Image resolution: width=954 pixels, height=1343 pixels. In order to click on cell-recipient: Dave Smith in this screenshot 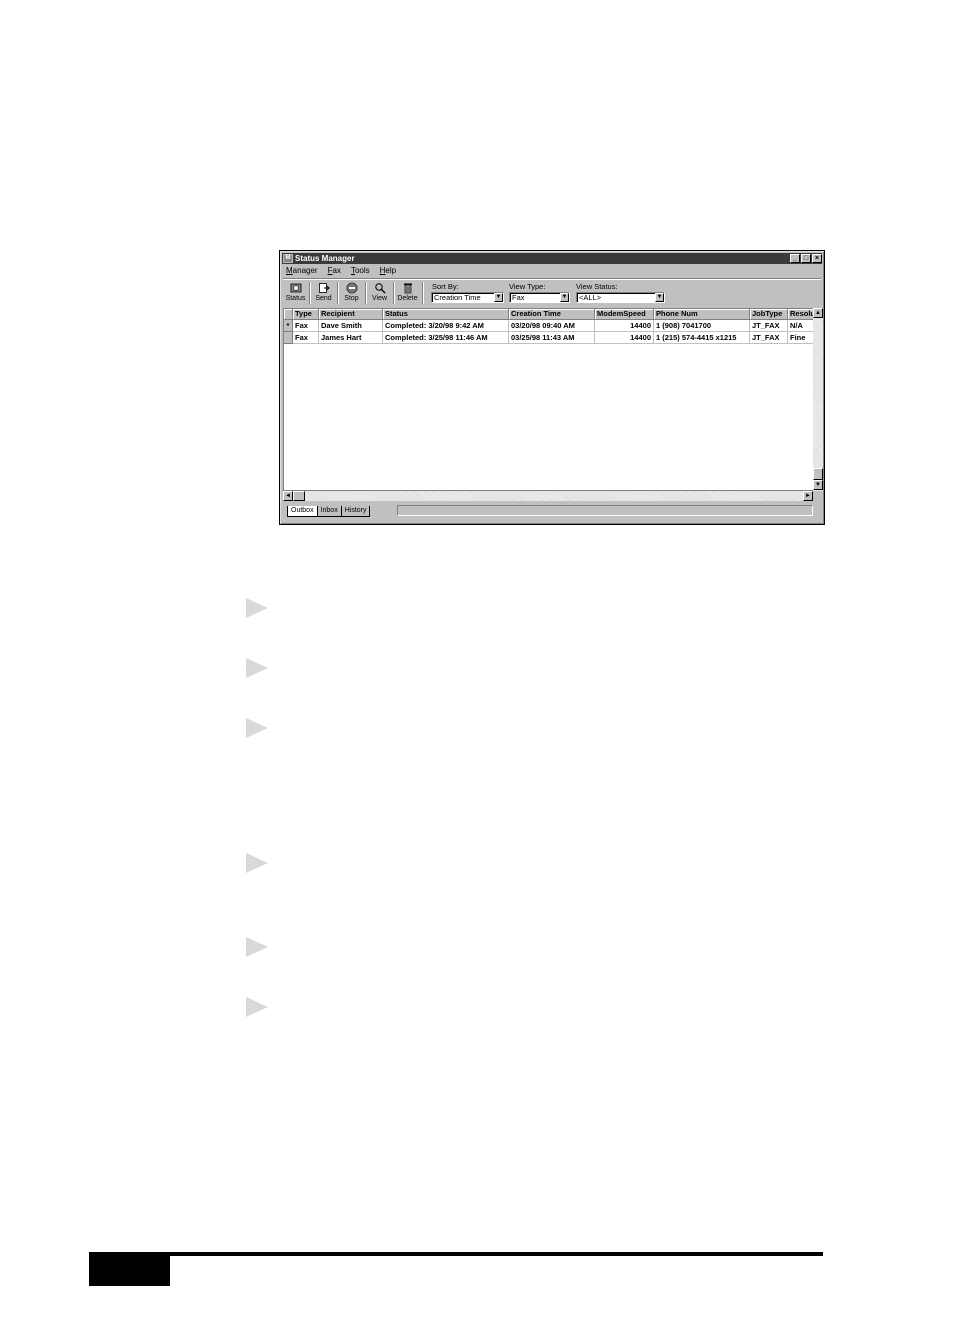, I will do `click(351, 326)`.